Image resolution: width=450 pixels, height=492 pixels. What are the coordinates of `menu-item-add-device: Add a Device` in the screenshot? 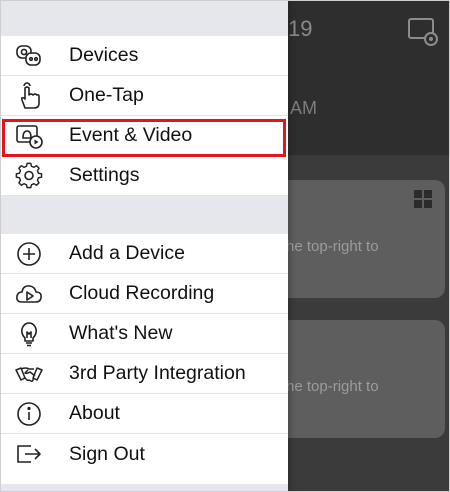 It's located at (144, 254).